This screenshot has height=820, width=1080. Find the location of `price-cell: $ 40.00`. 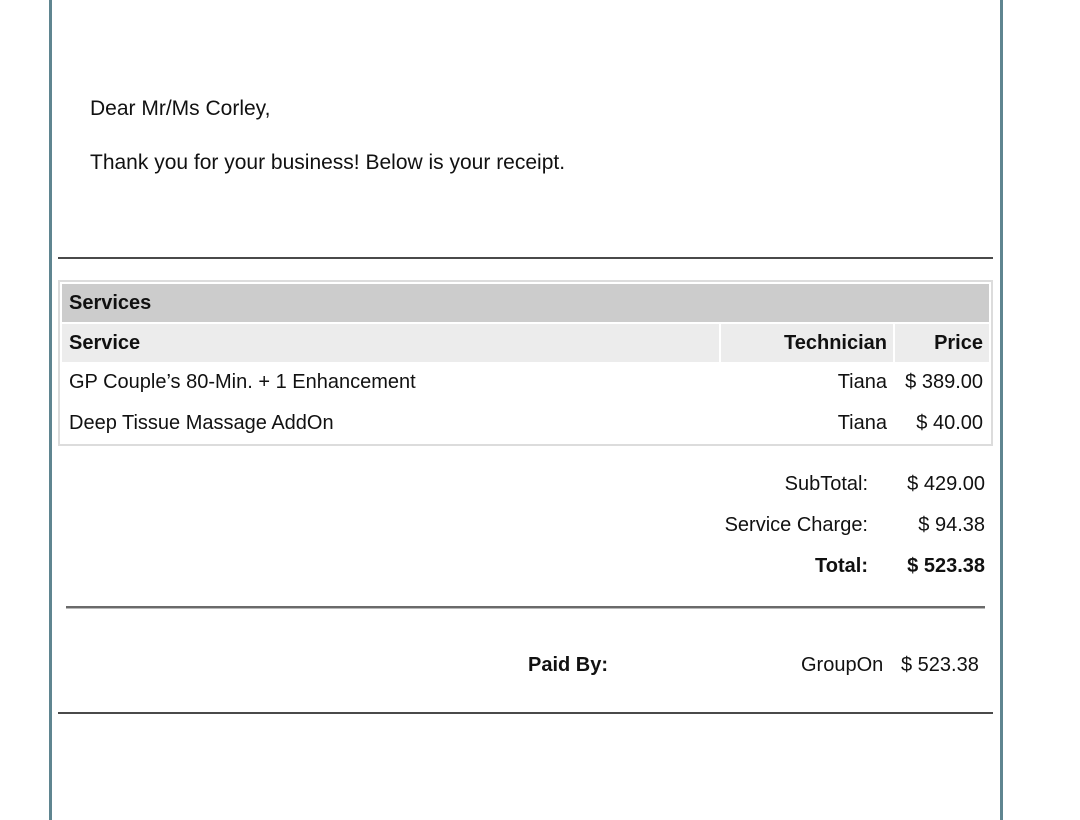

price-cell: $ 40.00 is located at coordinates (949, 423).